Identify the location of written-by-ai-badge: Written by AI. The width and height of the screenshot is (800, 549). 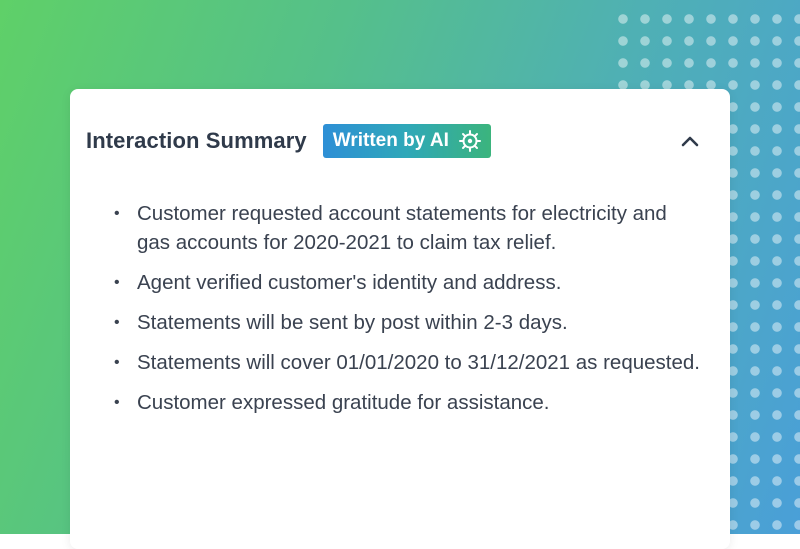
(406, 141).